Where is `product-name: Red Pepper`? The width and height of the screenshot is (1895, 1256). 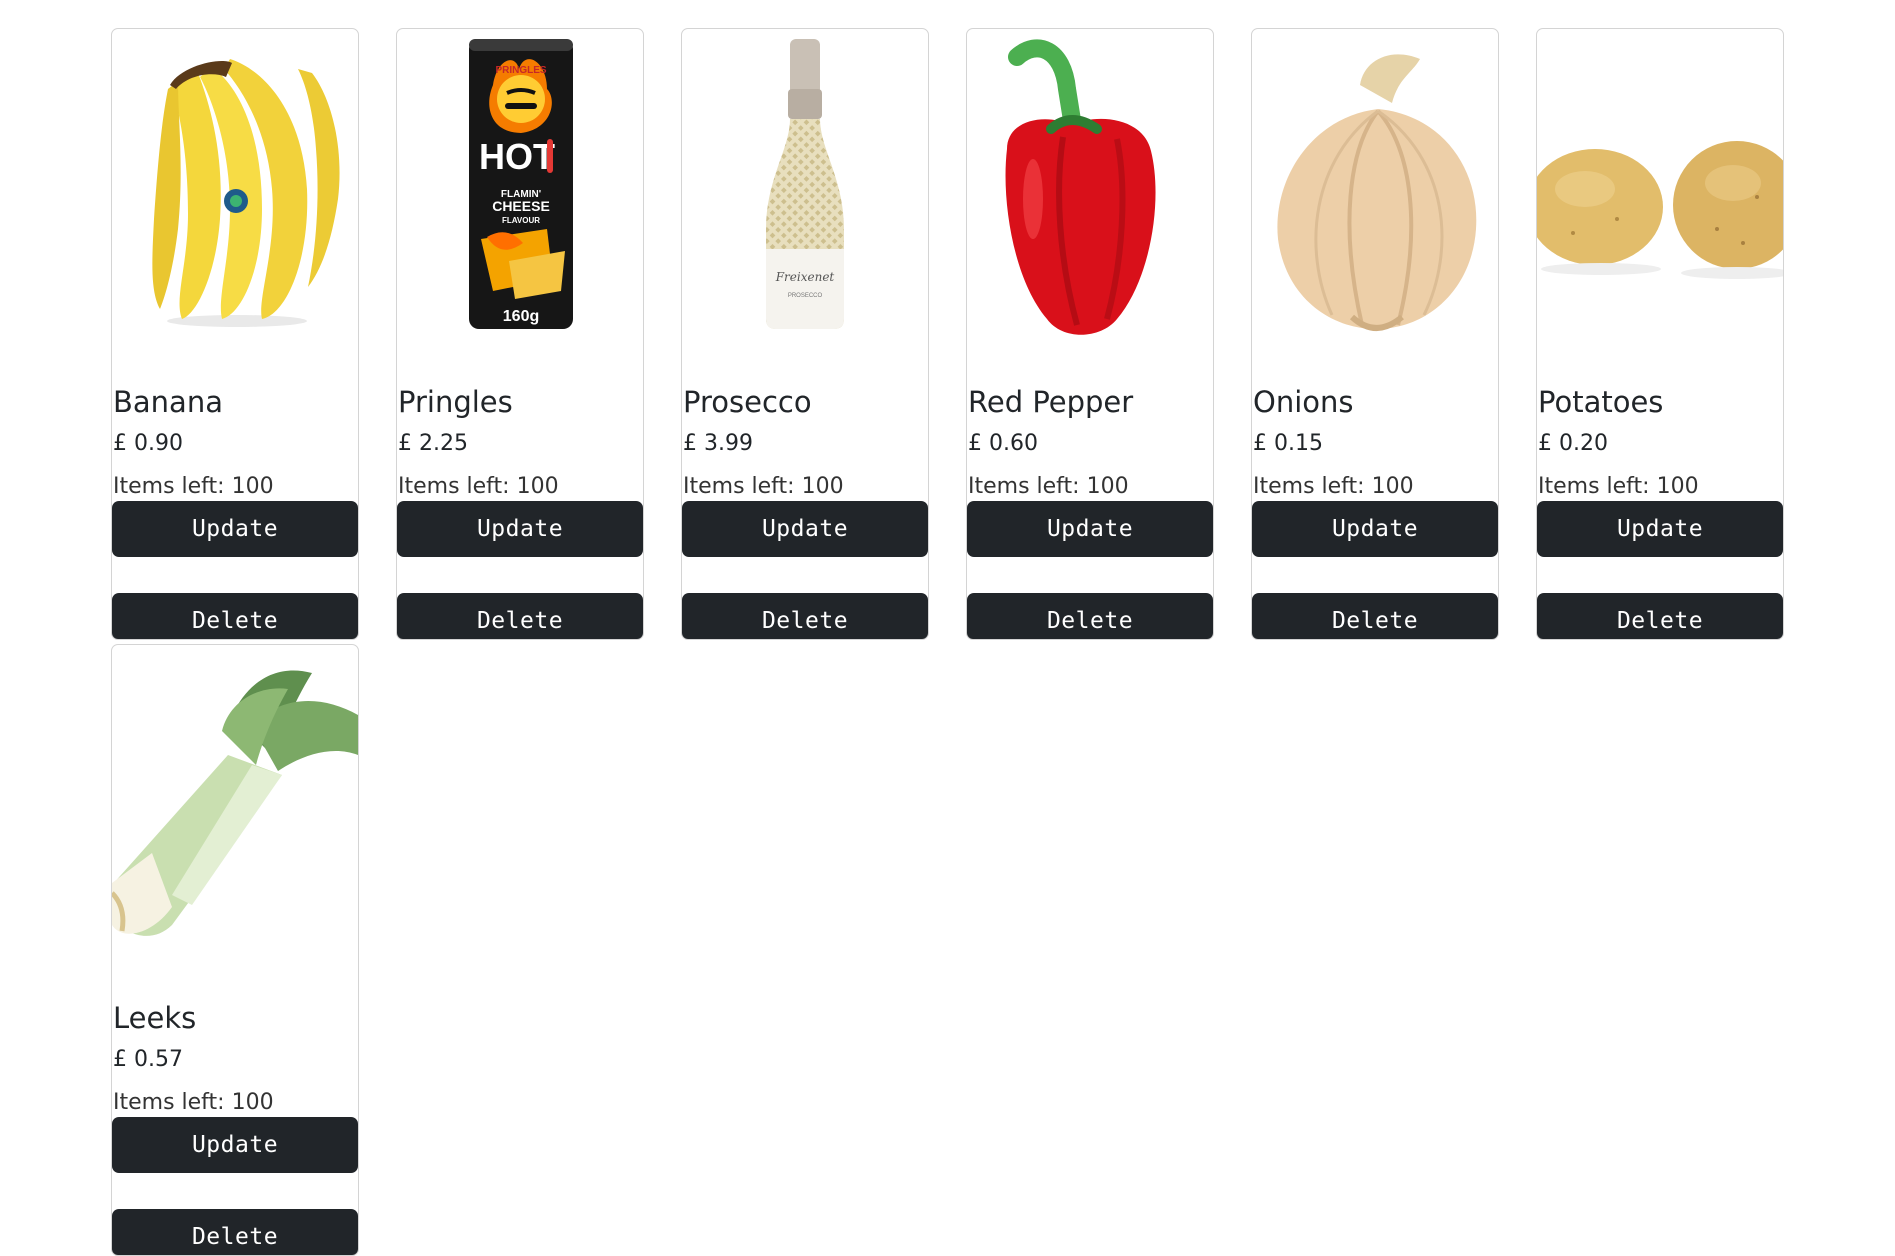 product-name: Red Pepper is located at coordinates (1051, 402).